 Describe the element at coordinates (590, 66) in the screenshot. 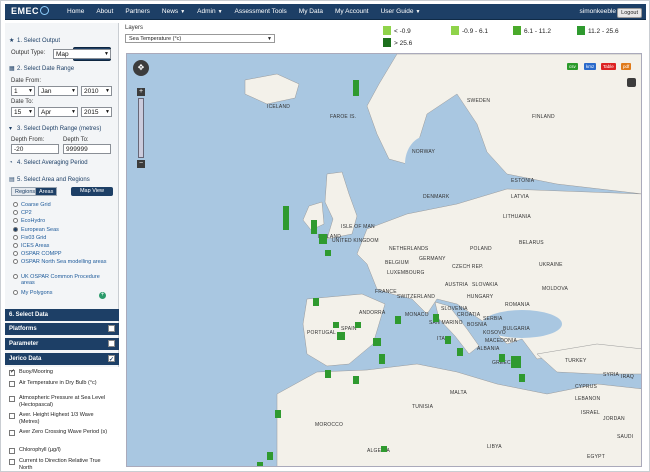

I see `export-kmz-button: kmz` at that location.